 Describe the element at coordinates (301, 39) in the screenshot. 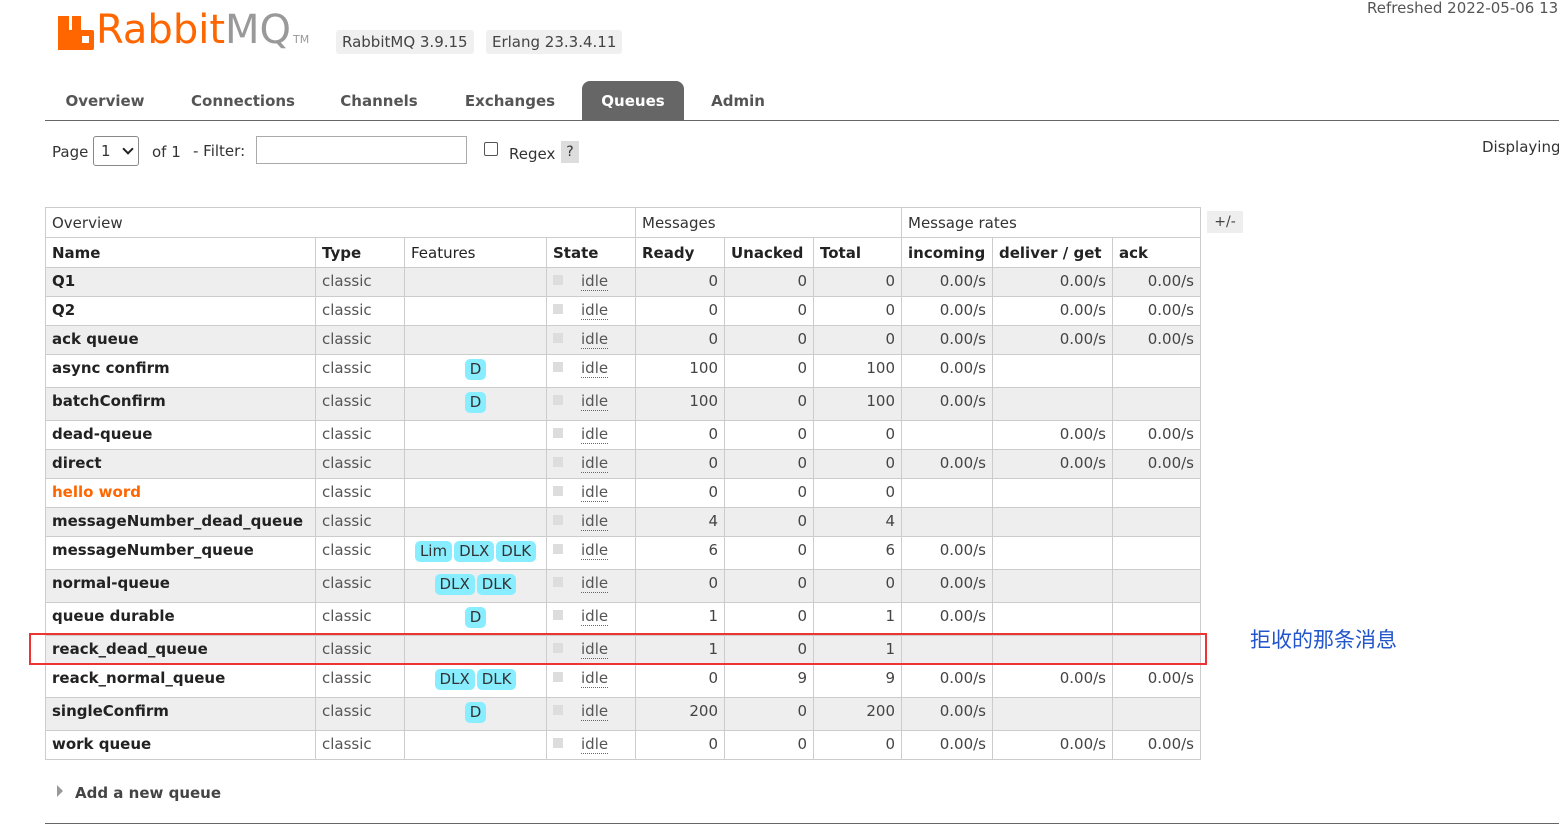

I see `logo-tm: TM` at that location.